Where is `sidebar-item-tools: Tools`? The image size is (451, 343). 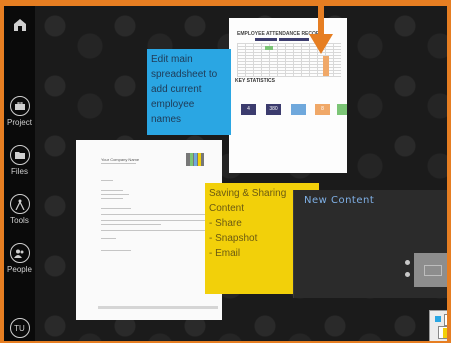
sidebar-item-tools: Tools is located at coordinates (19, 209).